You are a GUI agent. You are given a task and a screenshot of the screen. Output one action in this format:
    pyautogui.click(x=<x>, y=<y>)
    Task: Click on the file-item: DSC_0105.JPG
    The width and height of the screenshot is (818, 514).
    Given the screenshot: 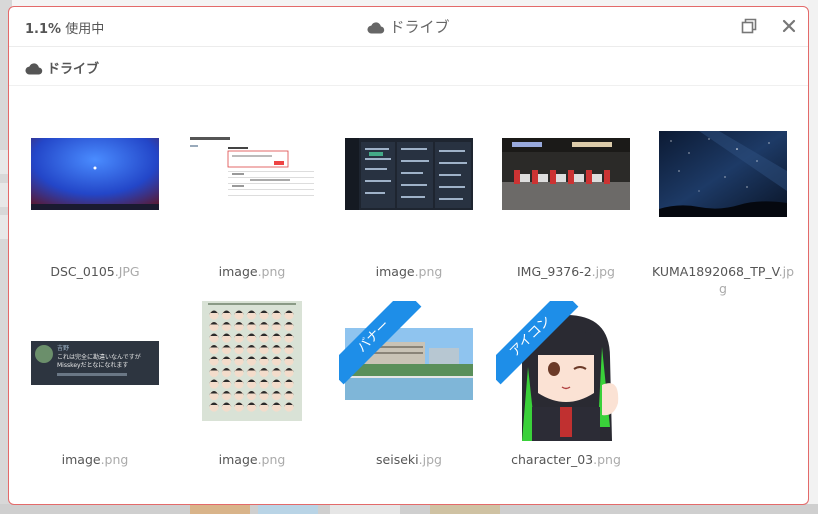 What is the action you would take?
    pyautogui.click(x=95, y=203)
    